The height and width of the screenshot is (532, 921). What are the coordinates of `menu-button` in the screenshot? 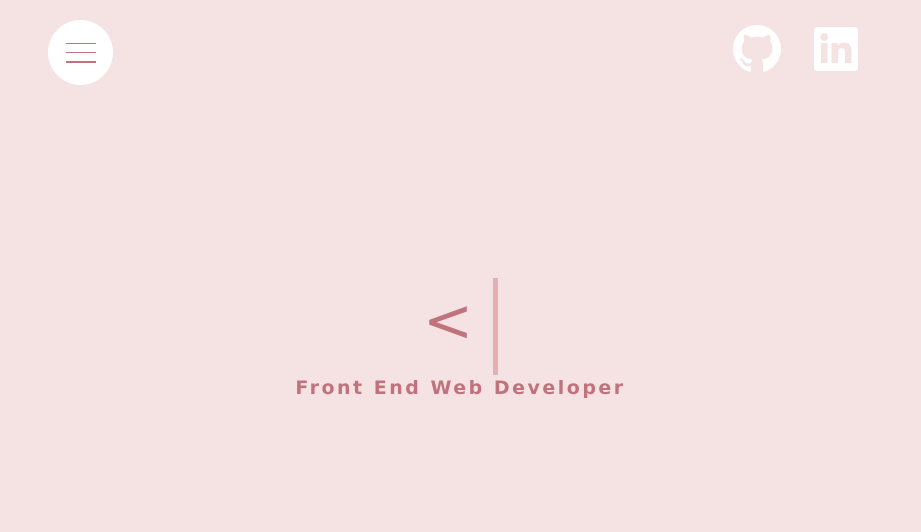 It's located at (80, 52).